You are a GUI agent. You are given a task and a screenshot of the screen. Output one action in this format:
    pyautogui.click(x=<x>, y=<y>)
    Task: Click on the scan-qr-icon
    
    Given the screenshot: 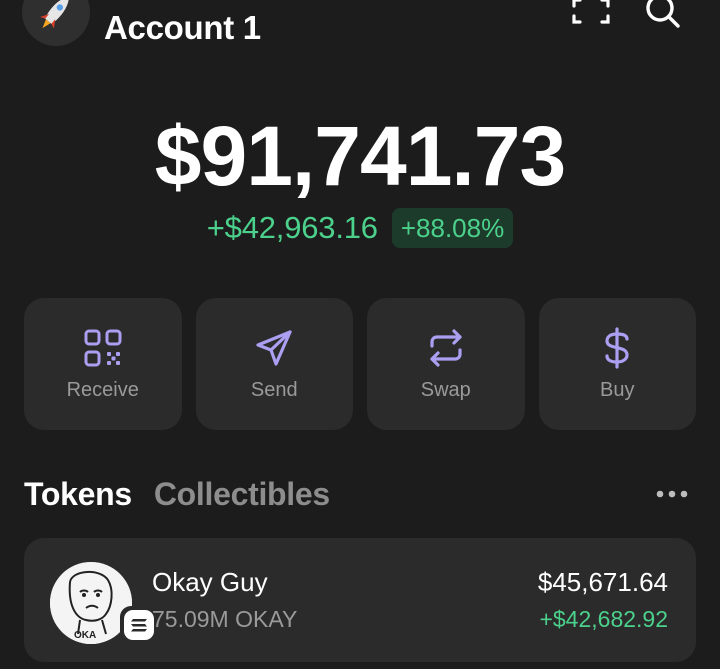 What is the action you would take?
    pyautogui.click(x=591, y=15)
    